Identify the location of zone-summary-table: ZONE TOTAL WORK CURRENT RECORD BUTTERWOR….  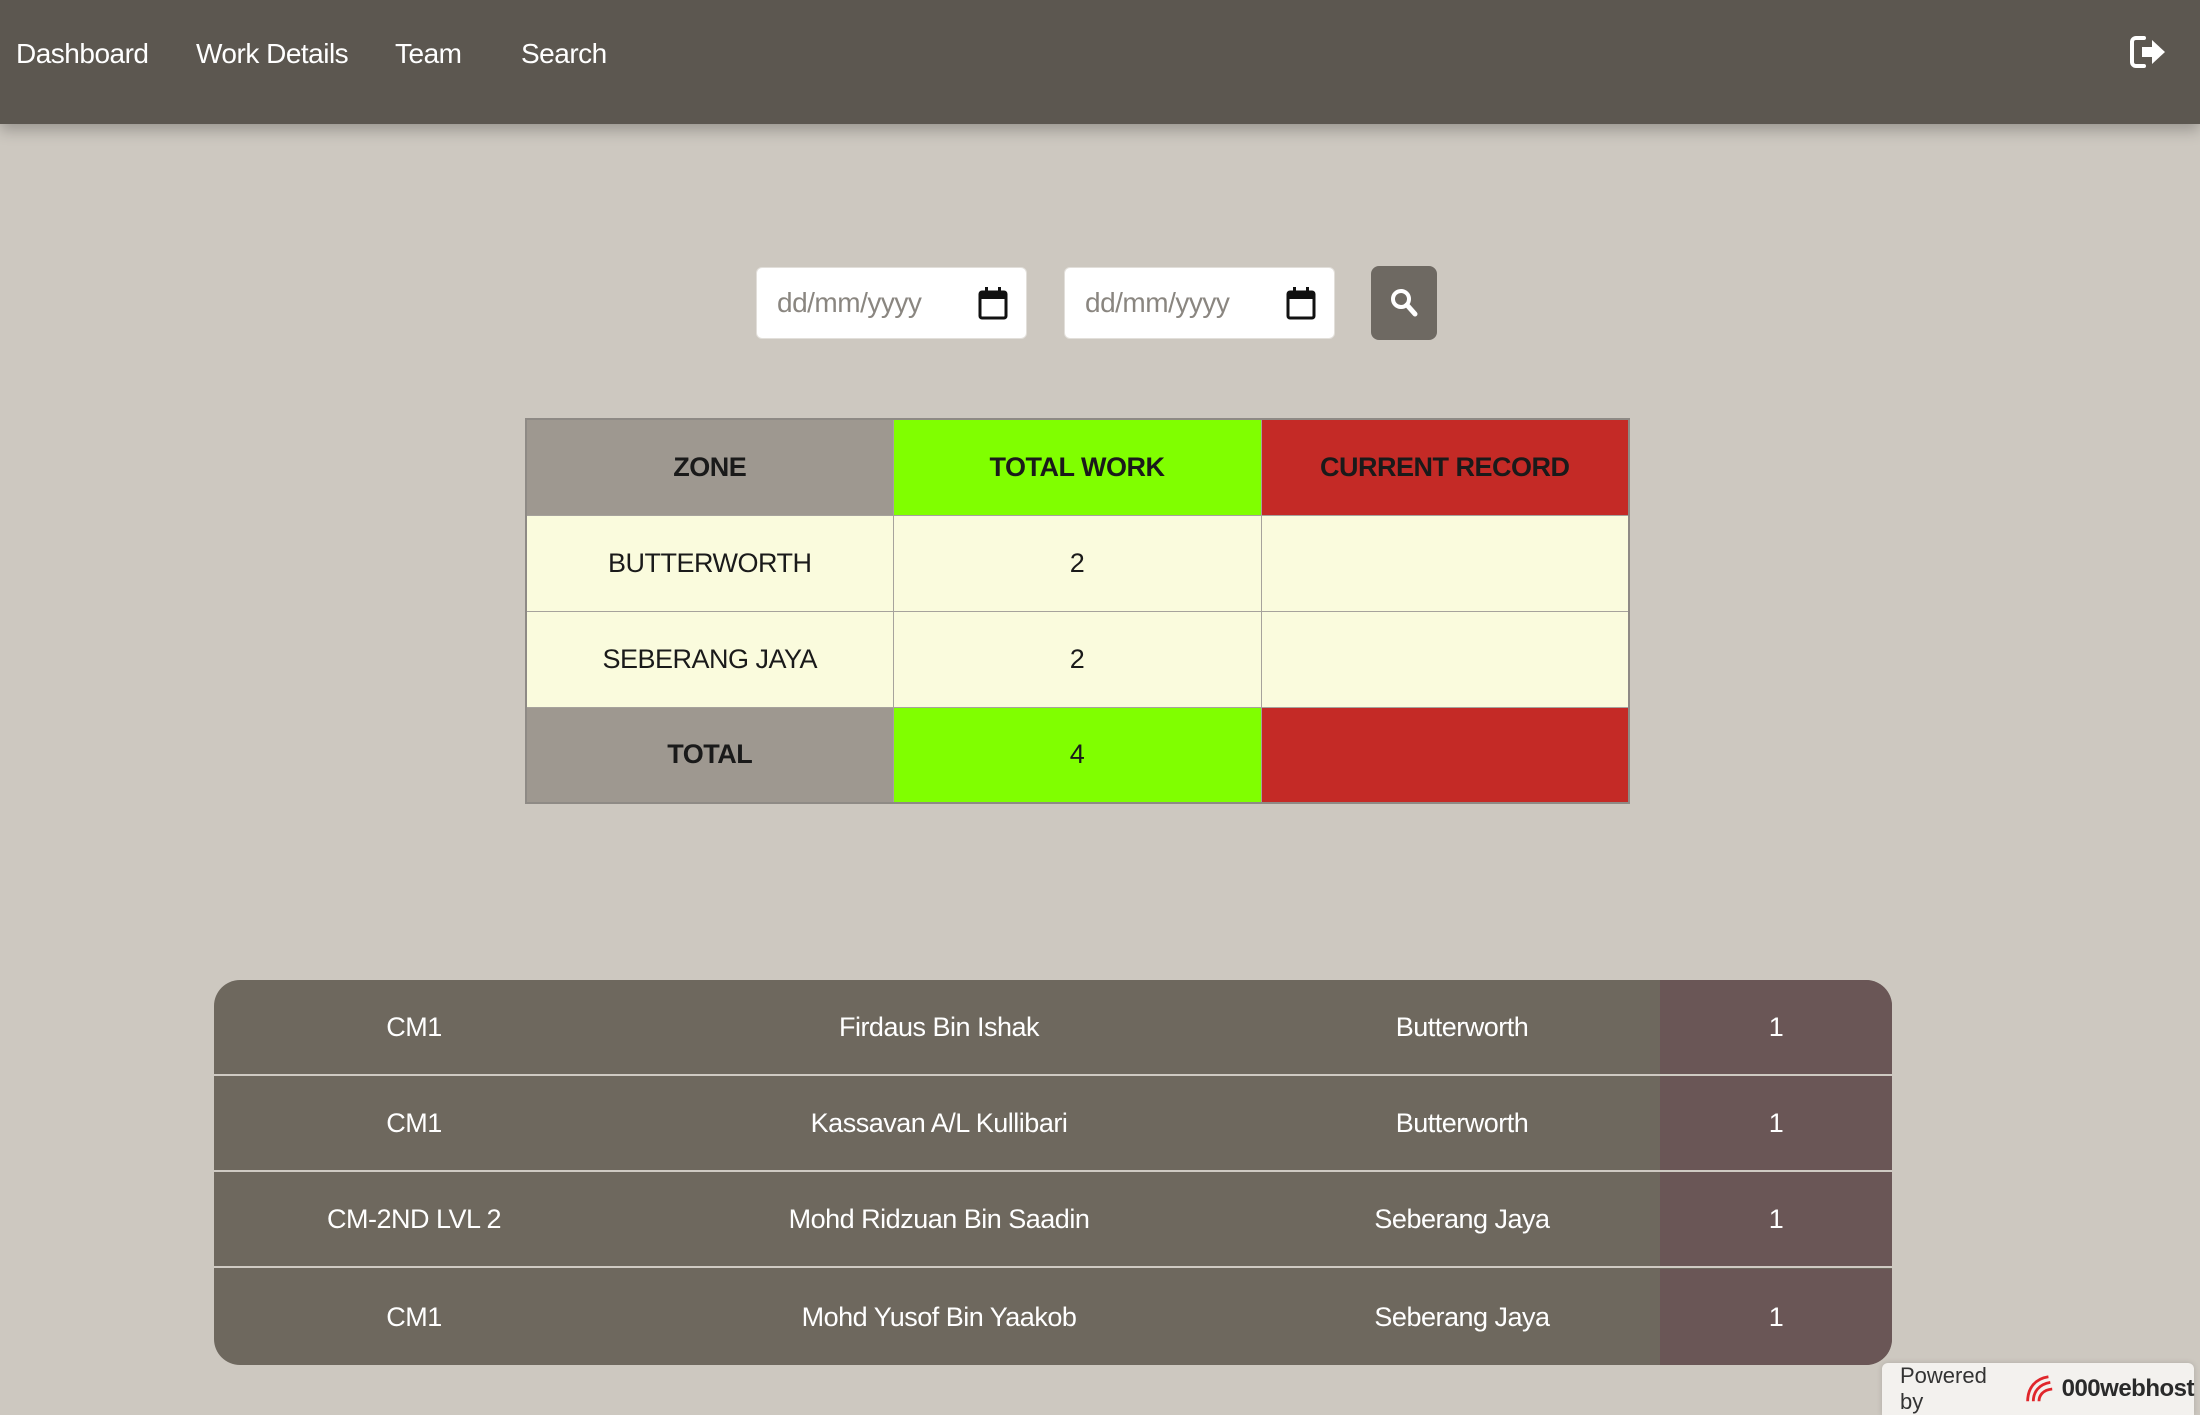
(1077, 611).